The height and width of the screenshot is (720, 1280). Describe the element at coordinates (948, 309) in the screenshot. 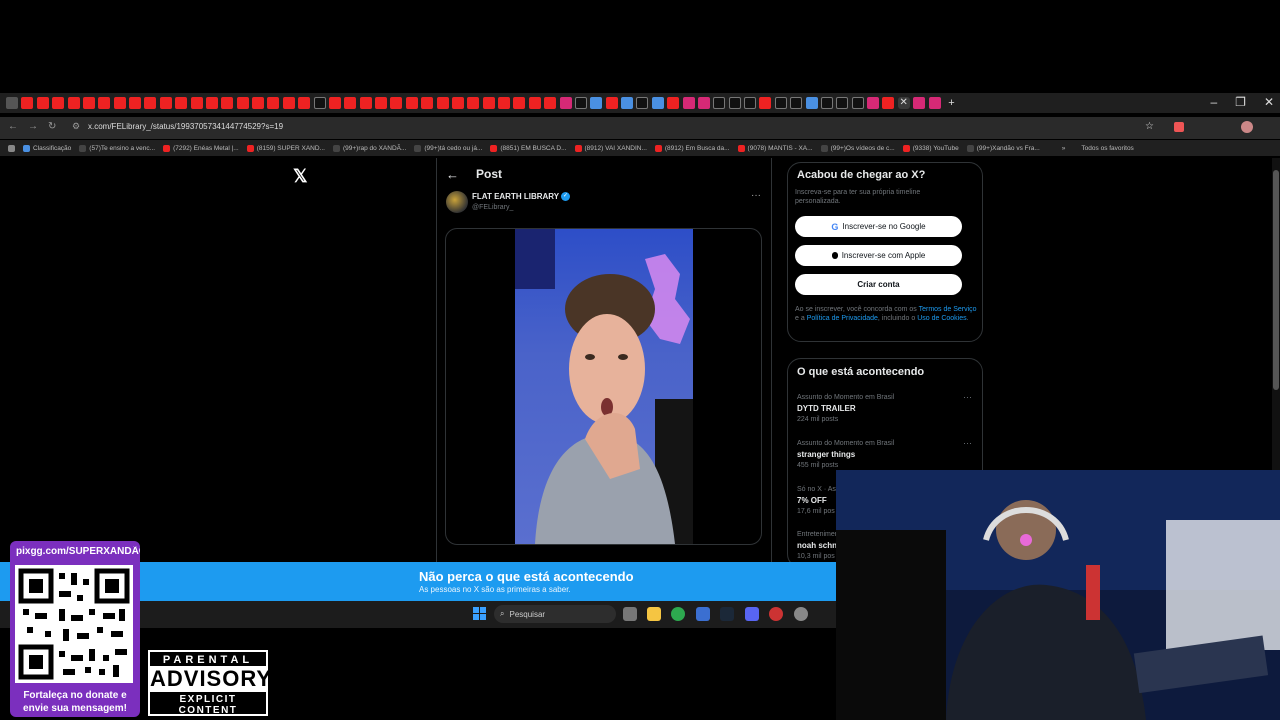

I see `terms-of-service-link: Termos de Serviço` at that location.